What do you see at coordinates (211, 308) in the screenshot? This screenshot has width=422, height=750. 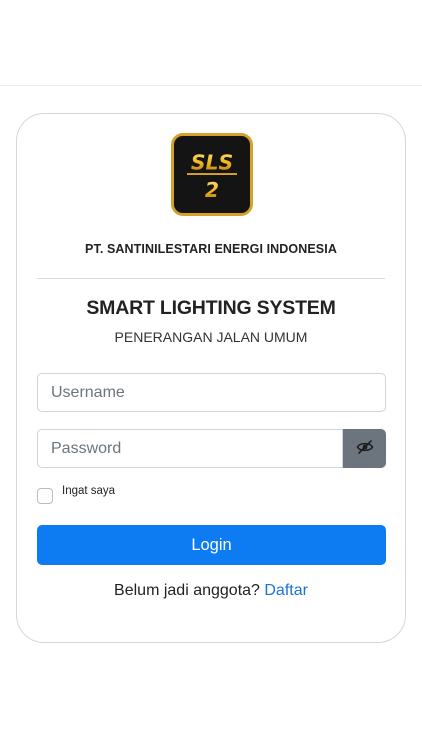 I see `app-title: SMART LIGHTING SYSTEM` at bounding box center [211, 308].